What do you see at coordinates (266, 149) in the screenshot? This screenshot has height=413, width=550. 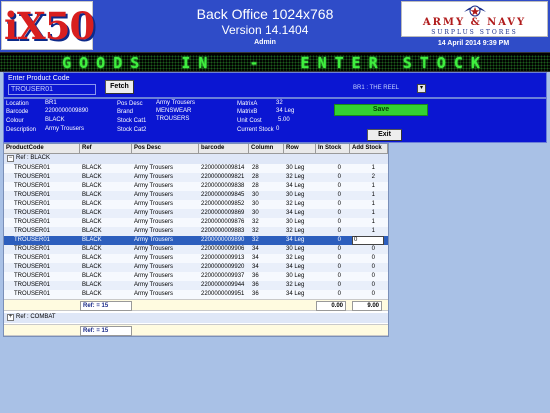 I see `column-header-column: Column` at bounding box center [266, 149].